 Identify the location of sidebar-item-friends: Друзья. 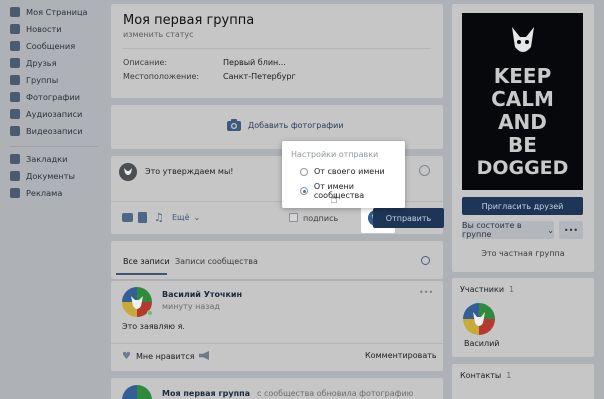
(56, 63).